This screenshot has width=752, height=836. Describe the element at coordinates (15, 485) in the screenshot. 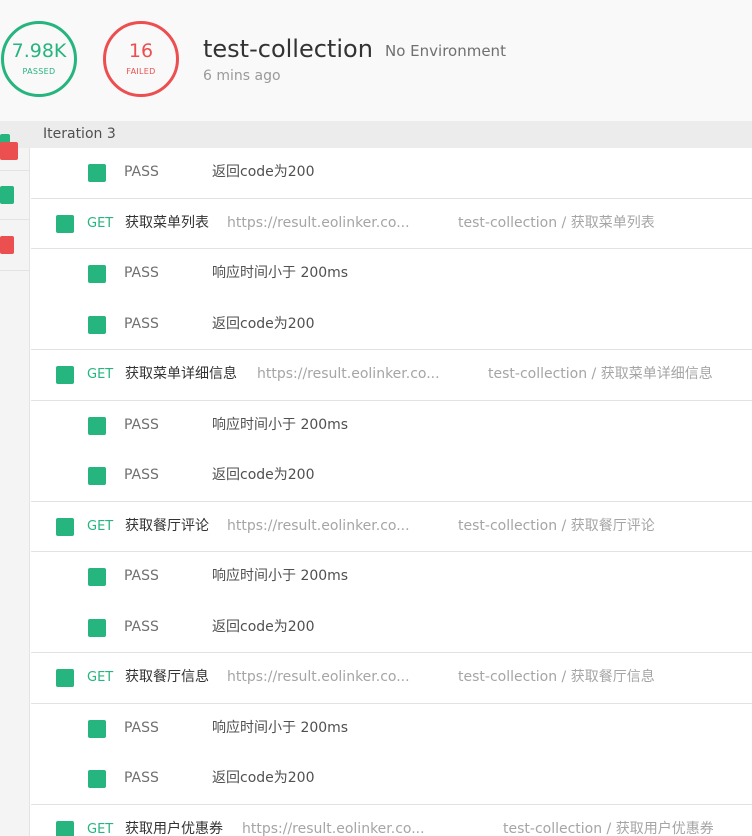

I see `iteration-sidebar` at that location.